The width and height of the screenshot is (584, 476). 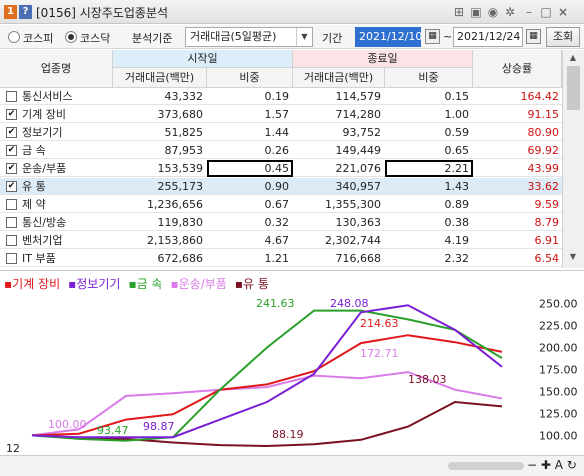 What do you see at coordinates (233, 36) in the screenshot?
I see `criteria-select-value: 거래대금(5일평균)` at bounding box center [233, 36].